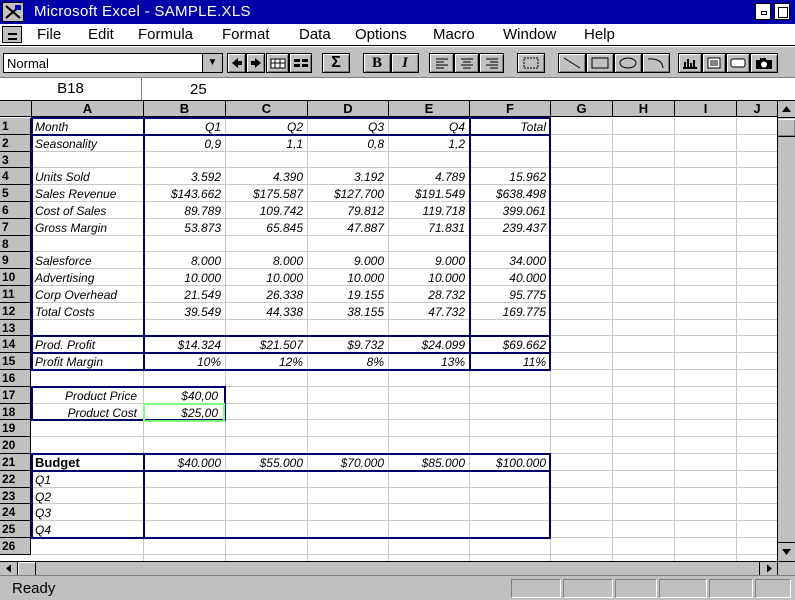 The height and width of the screenshot is (600, 795). Describe the element at coordinates (582, 109) in the screenshot. I see `column-header-g: G` at that location.